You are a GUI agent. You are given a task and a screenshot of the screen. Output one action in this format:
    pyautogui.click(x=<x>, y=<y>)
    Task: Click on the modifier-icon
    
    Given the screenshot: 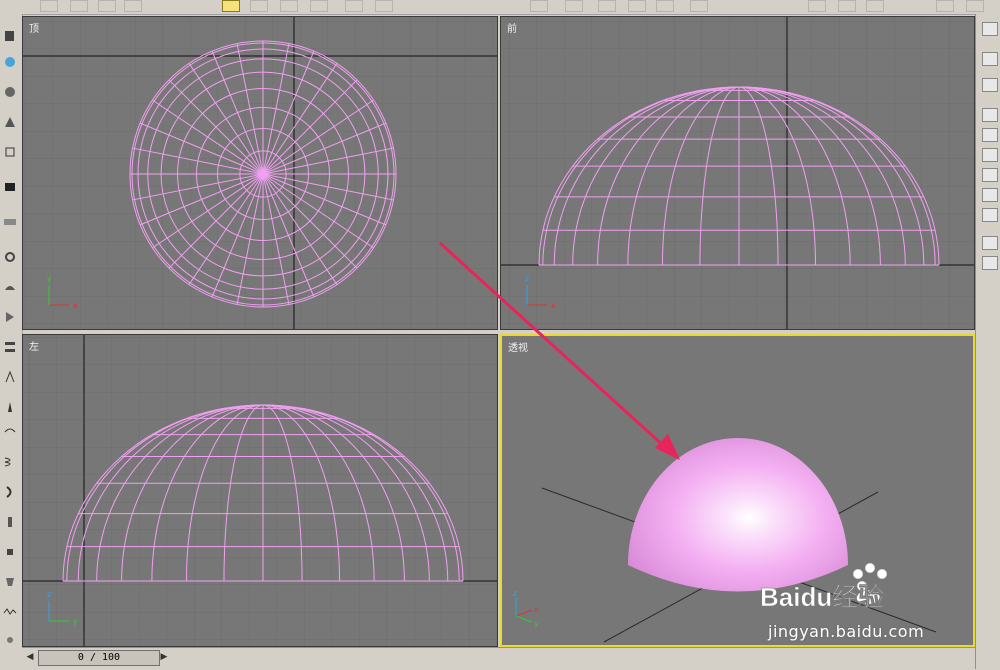 What is the action you would take?
    pyautogui.click(x=10, y=316)
    